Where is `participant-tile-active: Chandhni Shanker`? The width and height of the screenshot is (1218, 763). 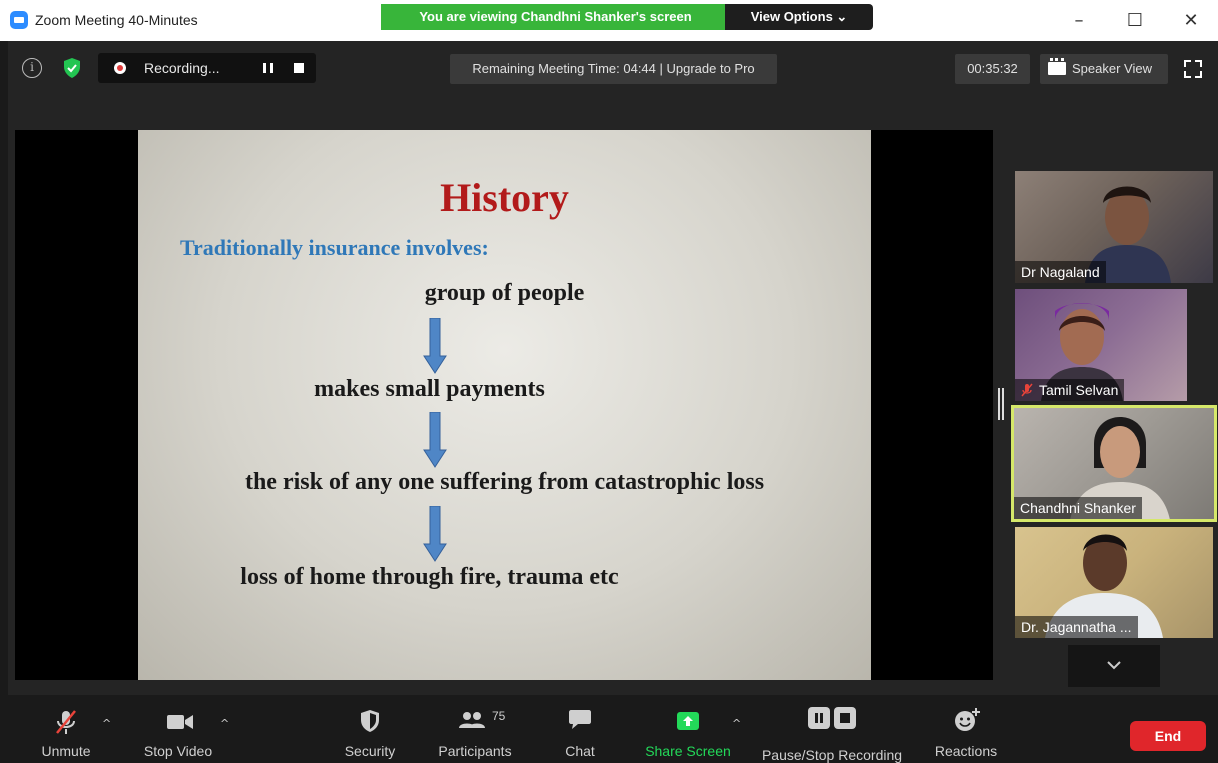
participant-tile-active: Chandhni Shanker is located at coordinates (1114, 463).